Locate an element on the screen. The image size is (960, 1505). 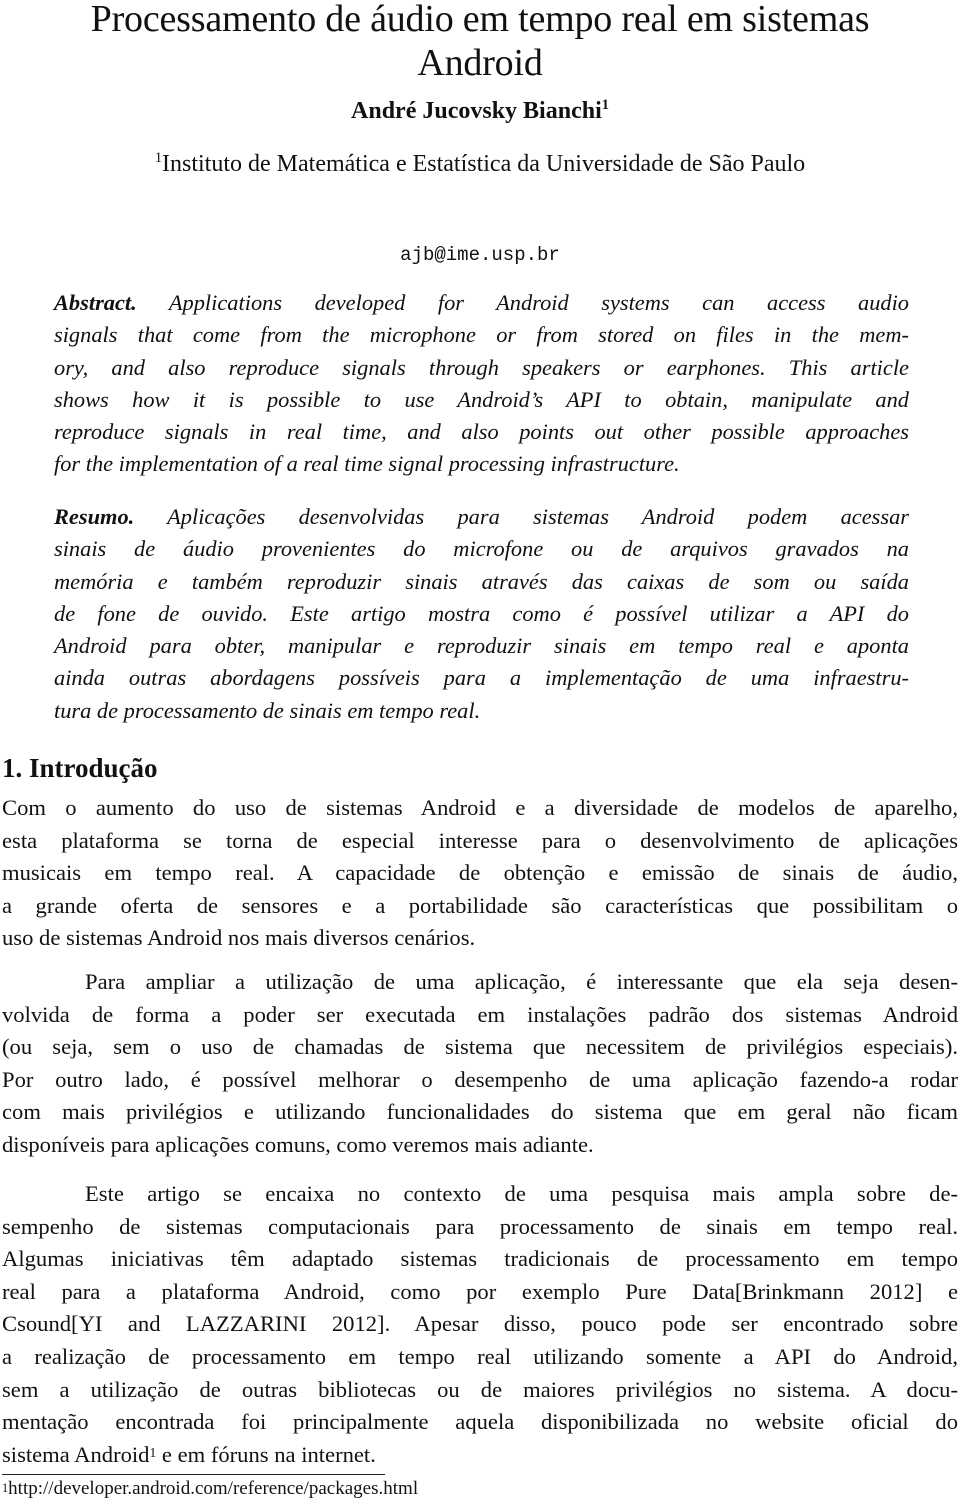
resumo-label: Resumo. is located at coordinates (94, 516).